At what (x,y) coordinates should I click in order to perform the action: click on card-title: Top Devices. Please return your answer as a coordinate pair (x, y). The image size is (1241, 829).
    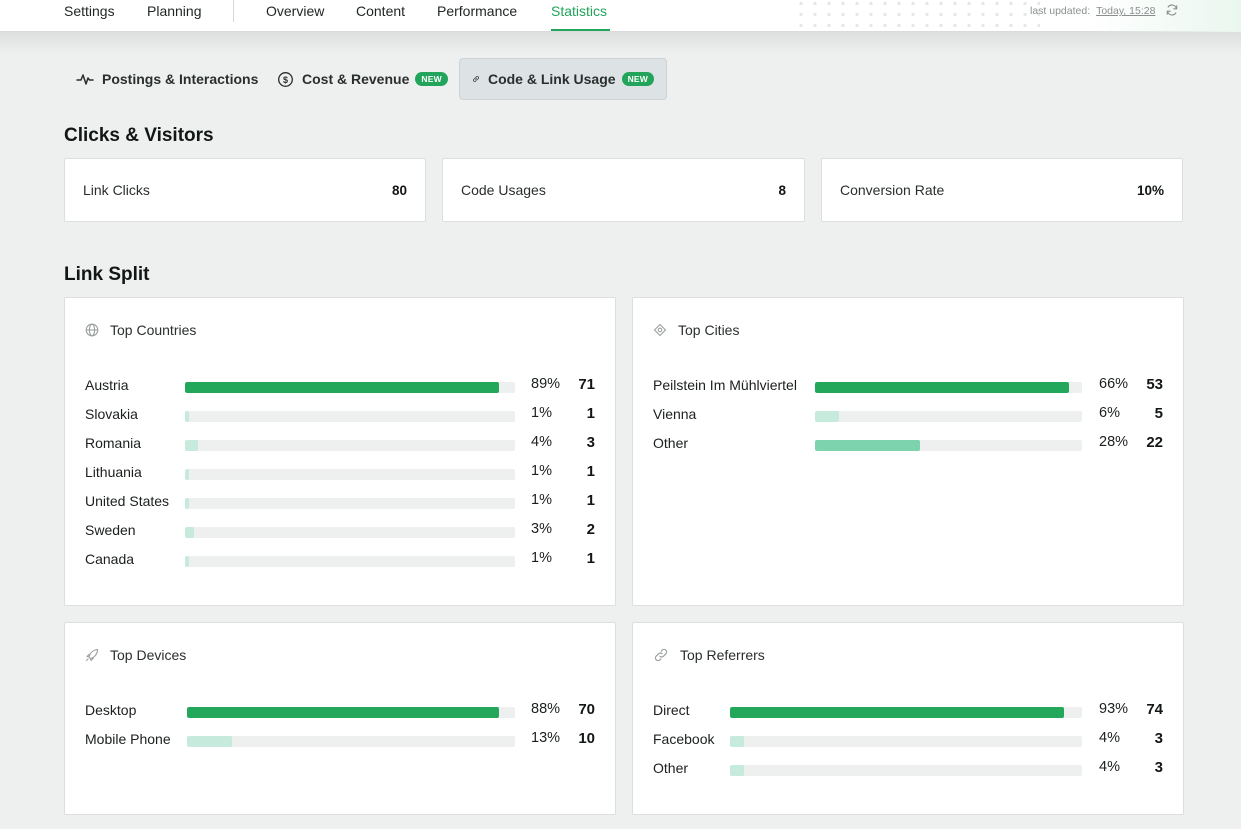
    Looking at the image, I should click on (148, 655).